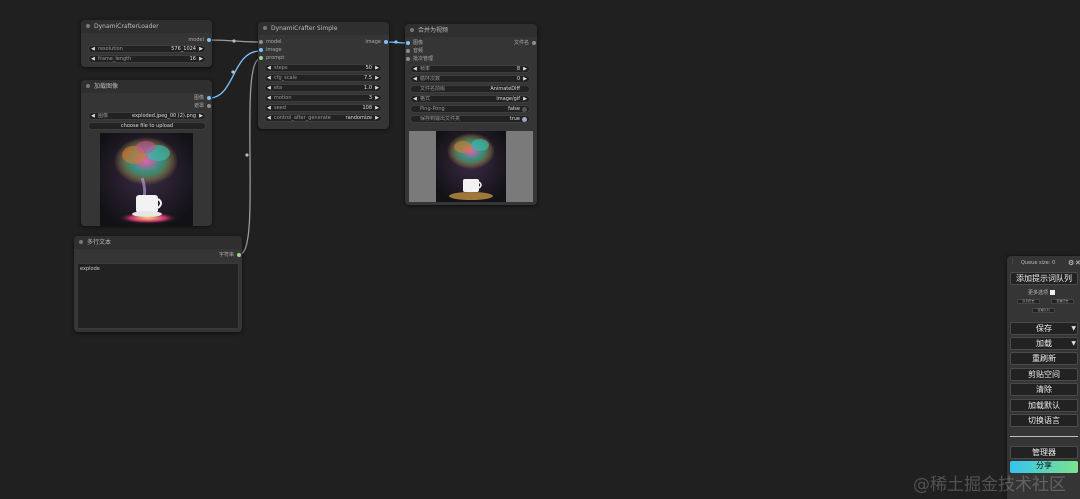  Describe the element at coordinates (323, 98) in the screenshot. I see `widget-motion: ◀ motion 3 ▶` at that location.